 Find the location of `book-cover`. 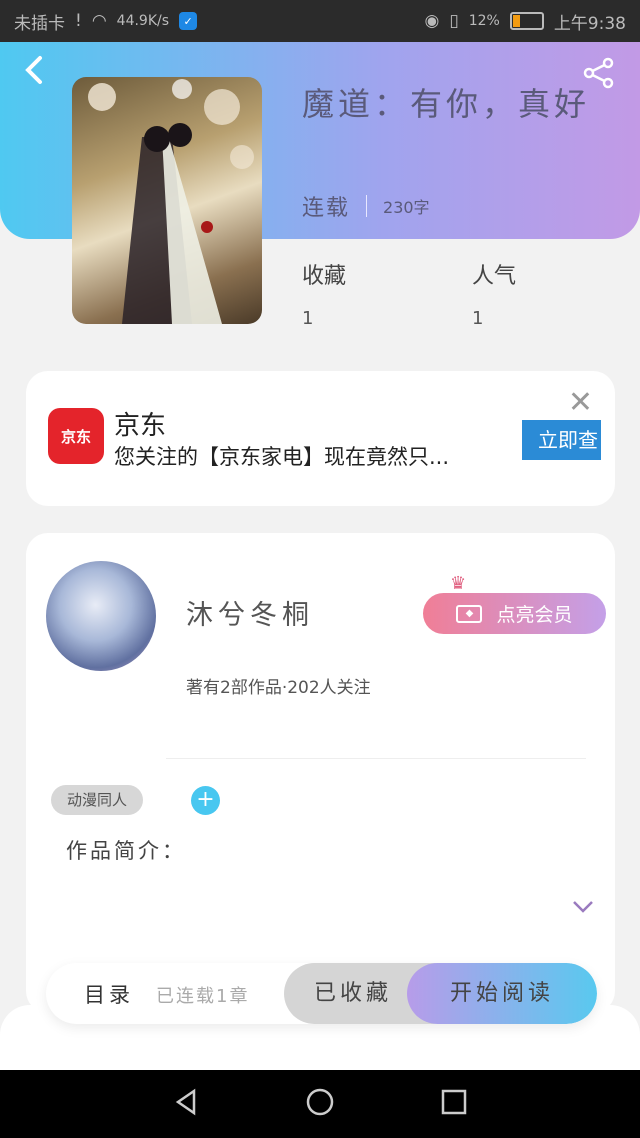

book-cover is located at coordinates (167, 200).